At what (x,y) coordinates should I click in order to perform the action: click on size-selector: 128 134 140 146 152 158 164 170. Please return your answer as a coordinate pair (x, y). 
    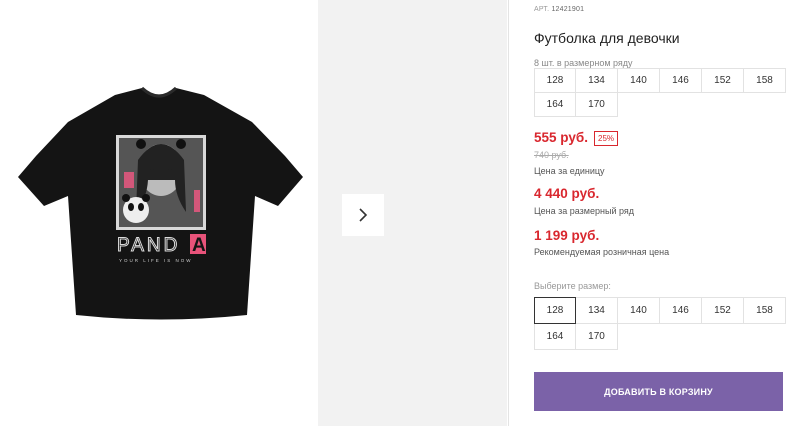
    Looking at the image, I should click on (660, 323).